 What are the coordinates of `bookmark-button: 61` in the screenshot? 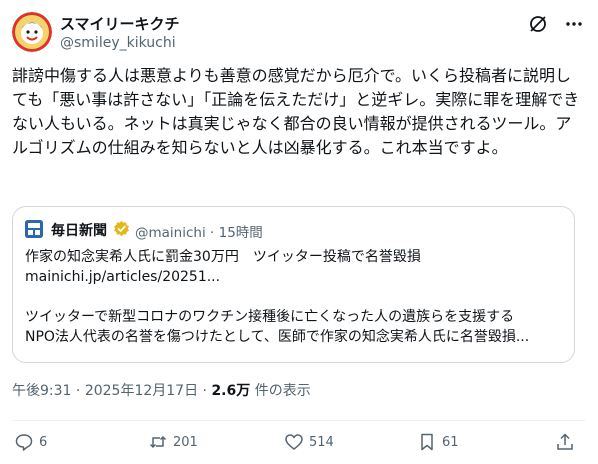 It's located at (438, 442).